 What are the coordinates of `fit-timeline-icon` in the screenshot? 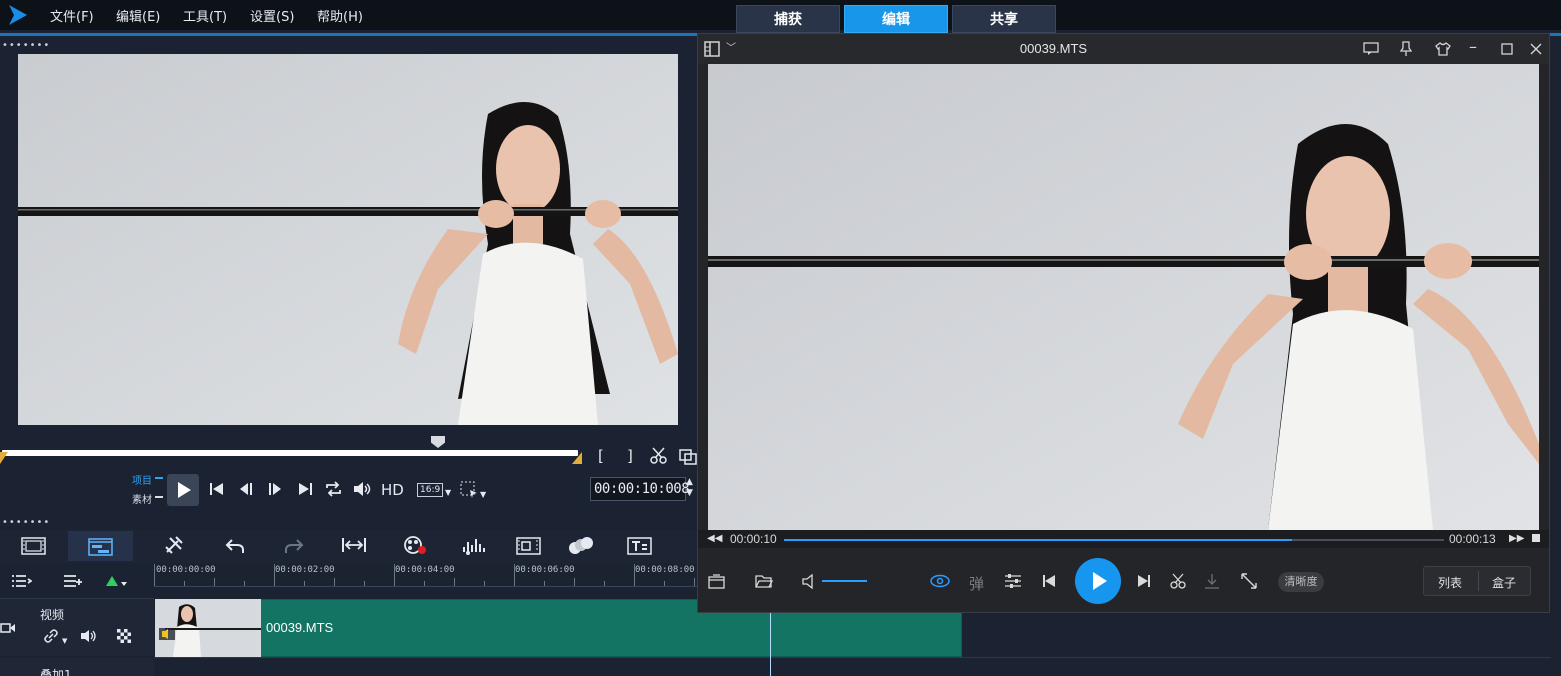 It's located at (354, 545).